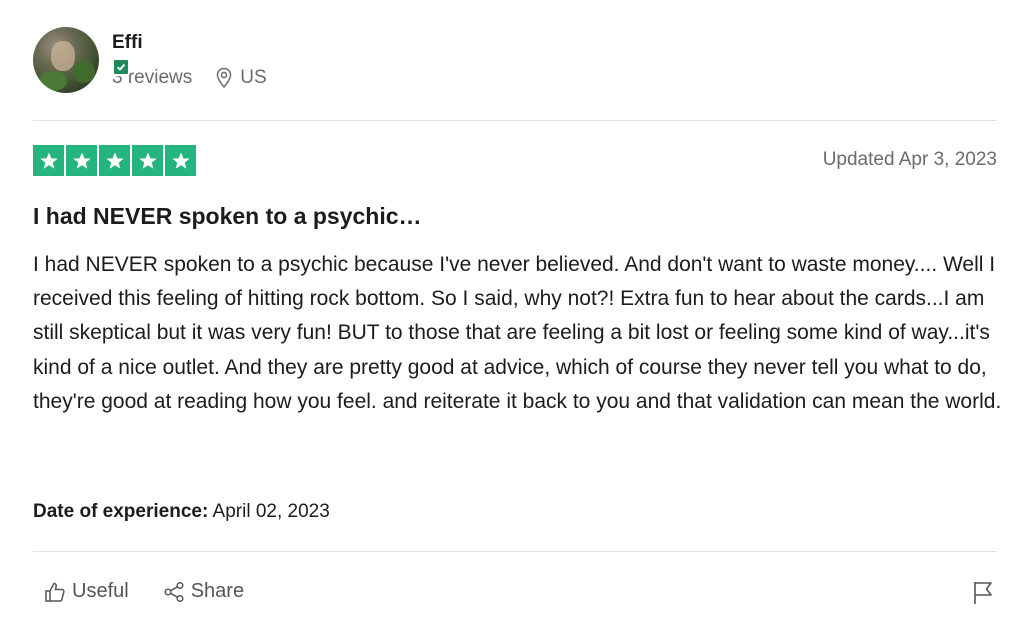  Describe the element at coordinates (174, 591) in the screenshot. I see `share-icon` at that location.